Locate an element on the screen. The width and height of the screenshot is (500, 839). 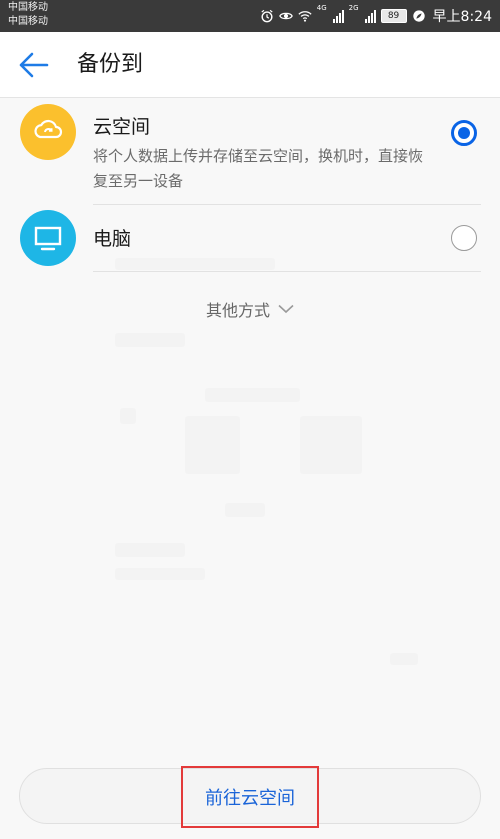
signal-icon is located at coordinates (338, 16).